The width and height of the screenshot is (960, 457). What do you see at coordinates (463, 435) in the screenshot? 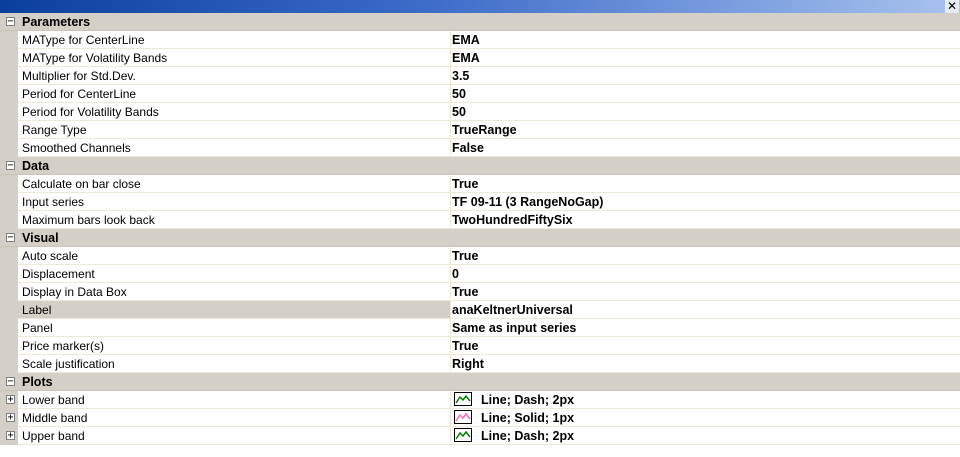
I see `plot-line-icon` at bounding box center [463, 435].